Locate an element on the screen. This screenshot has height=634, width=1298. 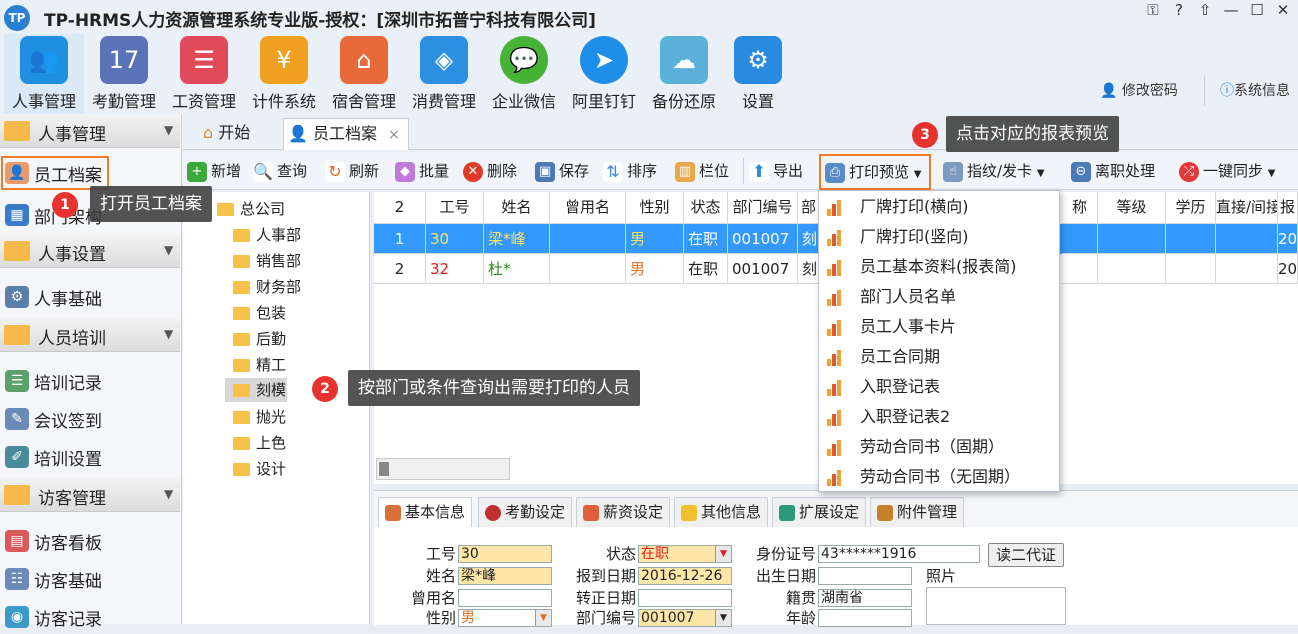
tree-node: 抛光 is located at coordinates (259, 417).